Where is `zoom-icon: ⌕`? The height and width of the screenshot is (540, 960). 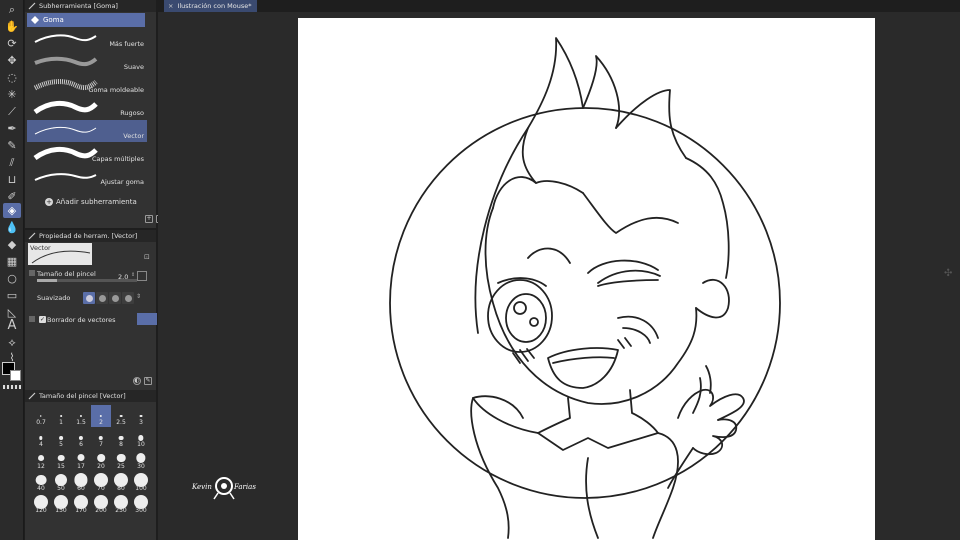 zoom-icon: ⌕ is located at coordinates (12, 9).